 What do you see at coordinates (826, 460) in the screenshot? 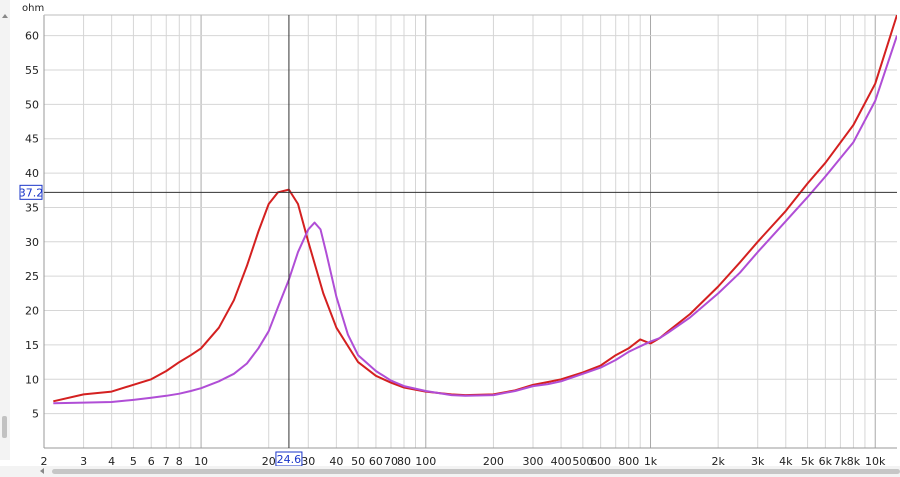
I see `x-tick-label: 6k` at bounding box center [826, 460].